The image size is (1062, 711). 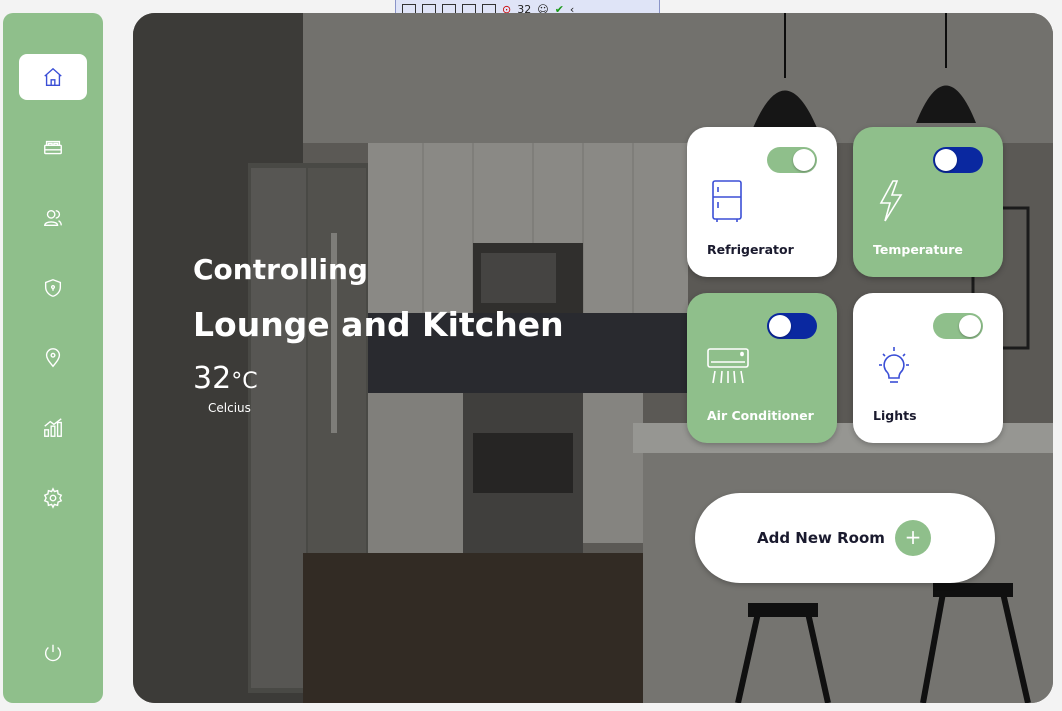 What do you see at coordinates (928, 202) in the screenshot?
I see `device-card-temperature: Temperature` at bounding box center [928, 202].